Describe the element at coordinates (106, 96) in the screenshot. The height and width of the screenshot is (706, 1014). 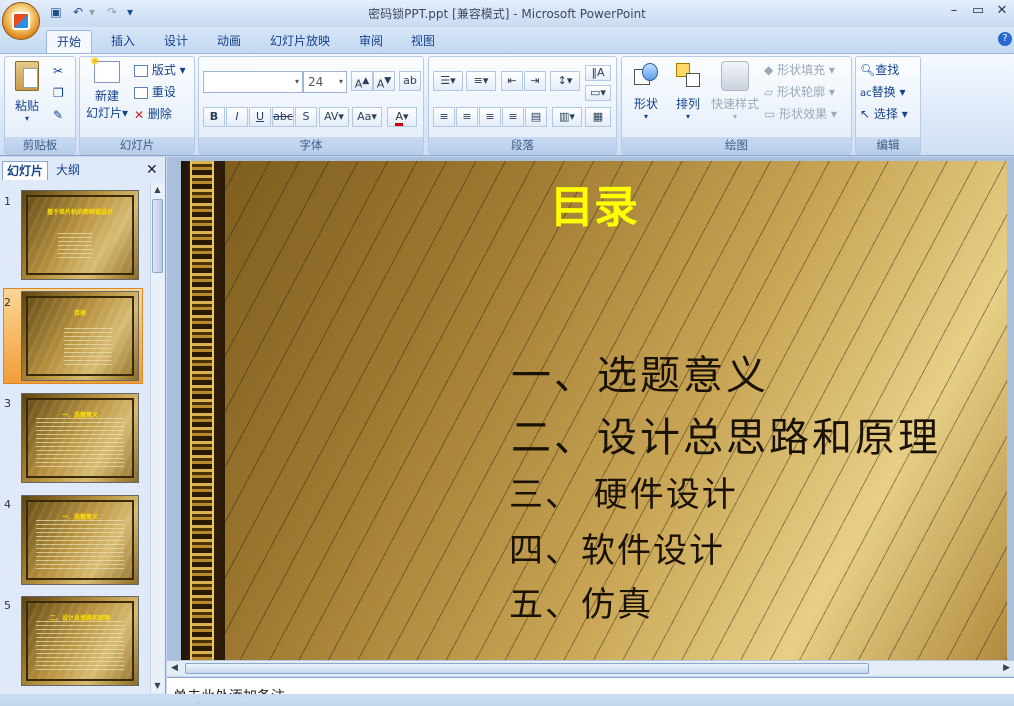
I see `new-slide-label: 新建` at that location.